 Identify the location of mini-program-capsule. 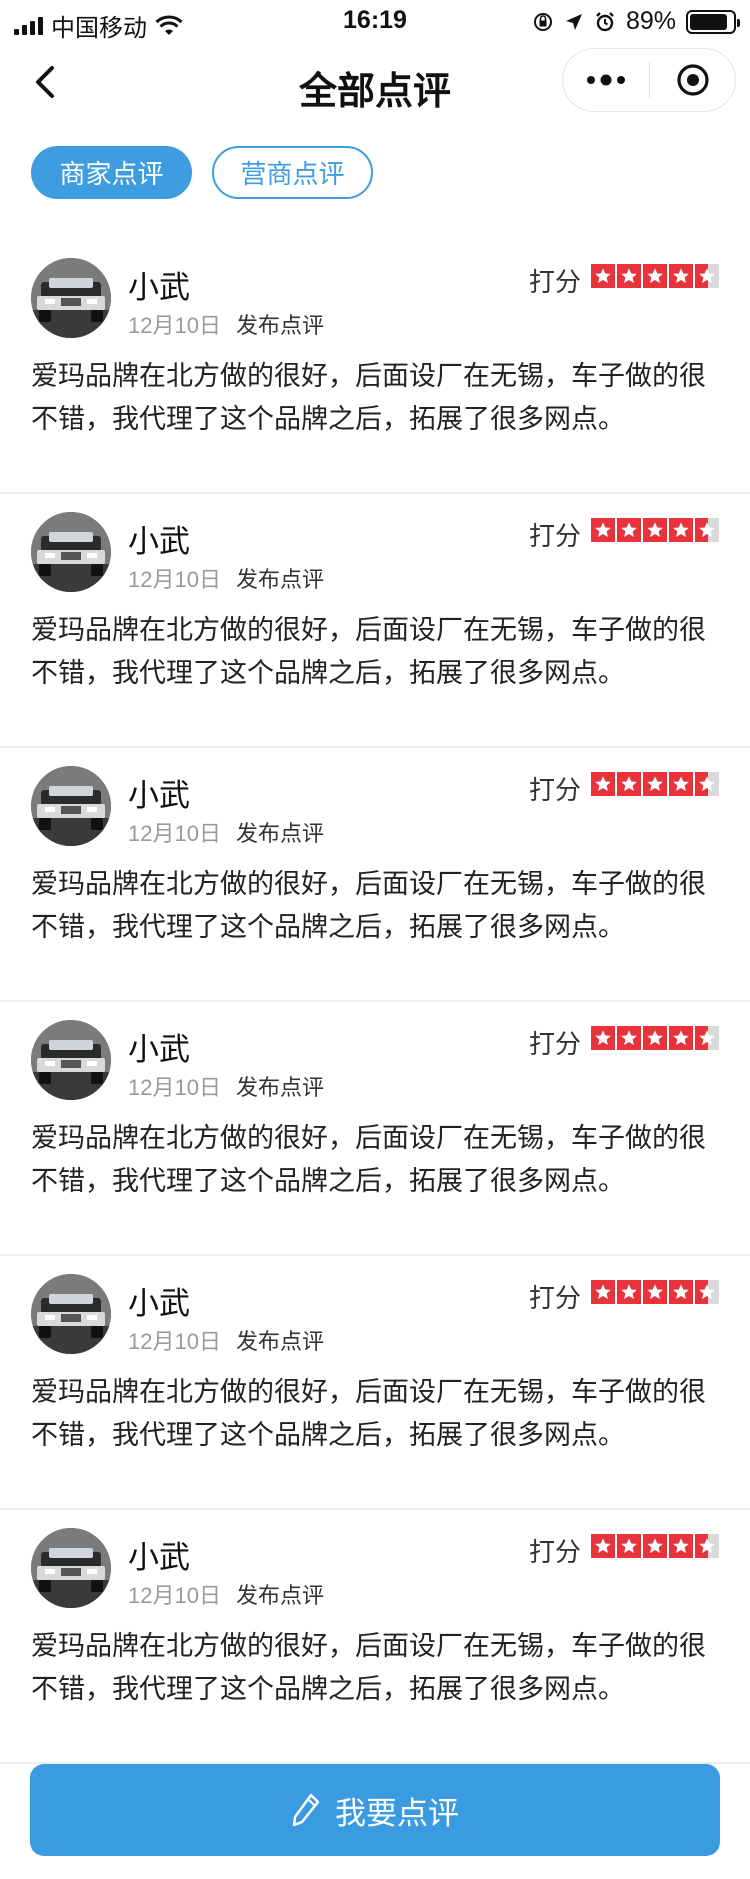
(649, 80).